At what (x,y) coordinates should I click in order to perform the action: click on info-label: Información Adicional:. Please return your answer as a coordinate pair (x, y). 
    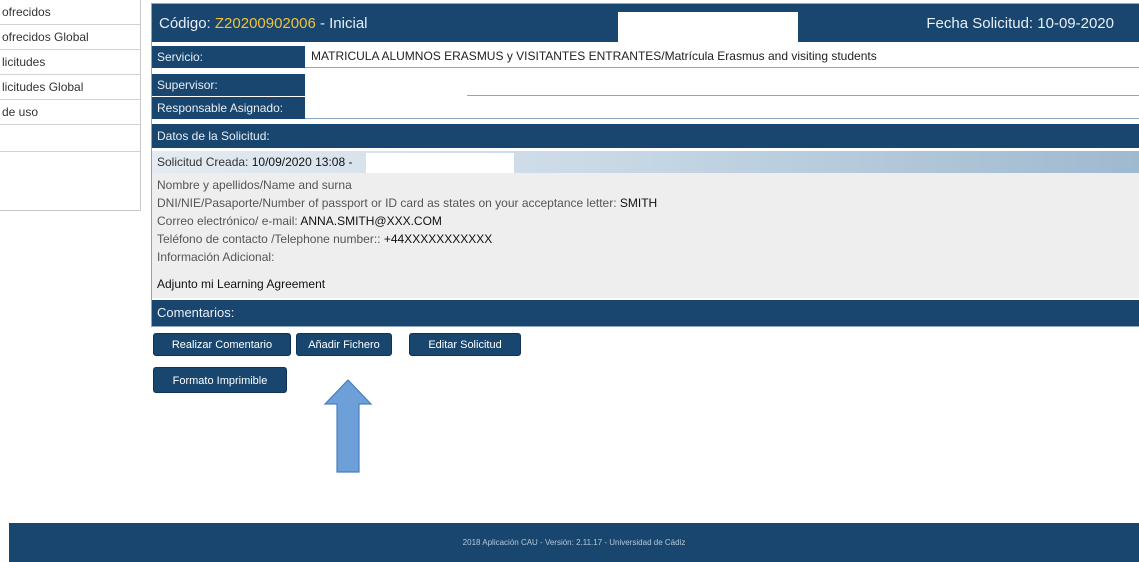
    Looking at the image, I should click on (216, 257).